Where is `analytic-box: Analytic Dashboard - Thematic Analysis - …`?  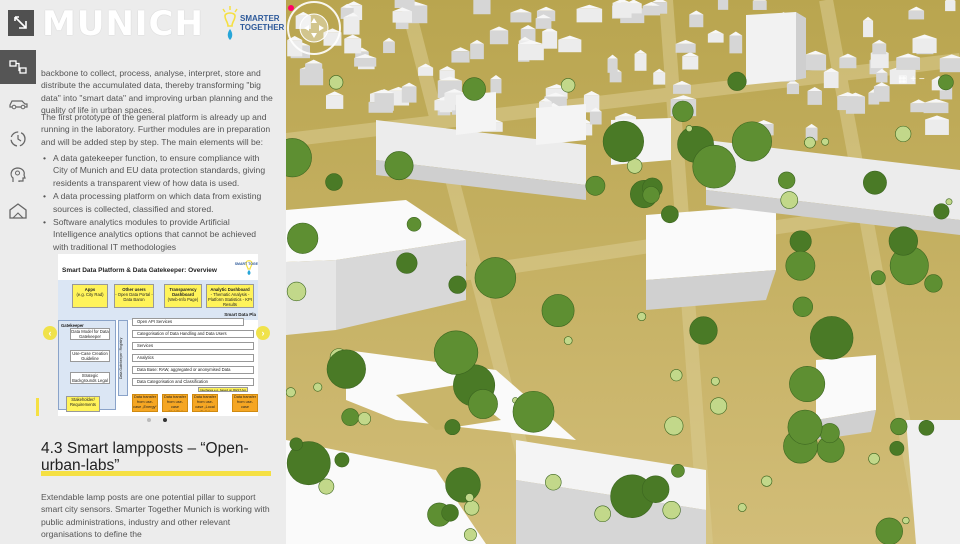 analytic-box: Analytic Dashboard - Thematic Analysis - … is located at coordinates (230, 296).